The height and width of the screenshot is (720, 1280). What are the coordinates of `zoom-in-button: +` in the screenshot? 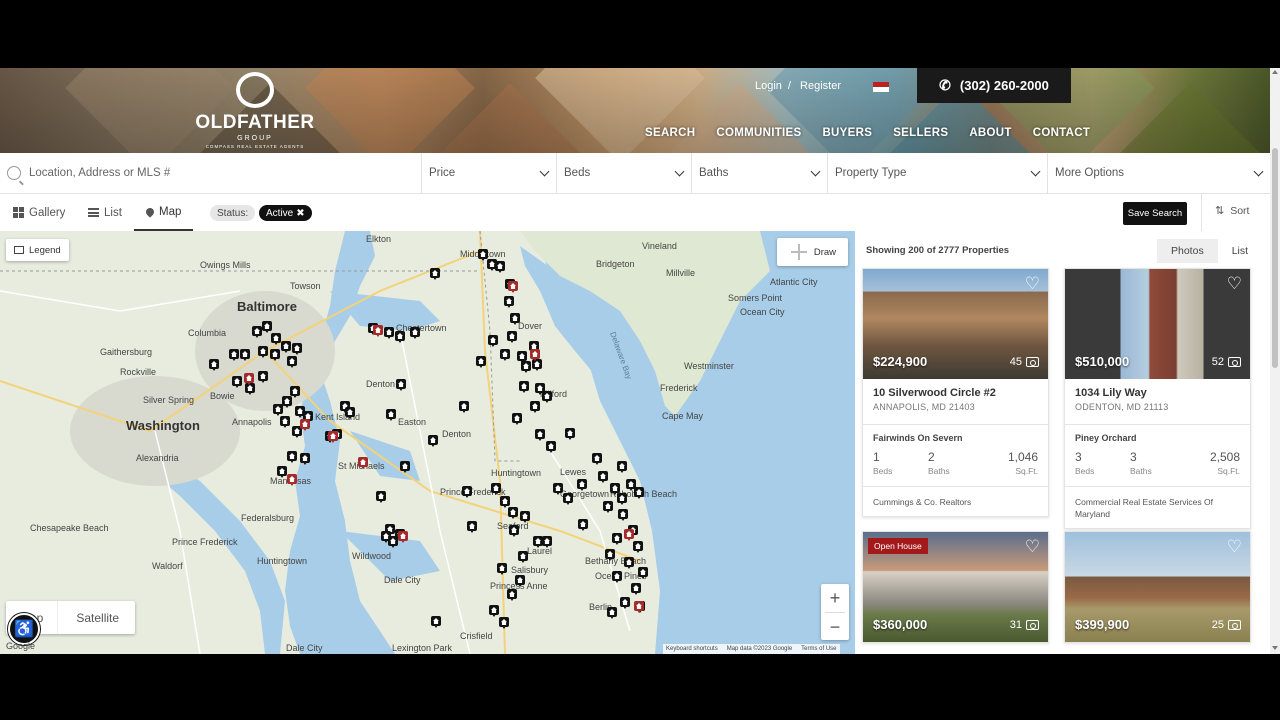 It's located at (835, 598).